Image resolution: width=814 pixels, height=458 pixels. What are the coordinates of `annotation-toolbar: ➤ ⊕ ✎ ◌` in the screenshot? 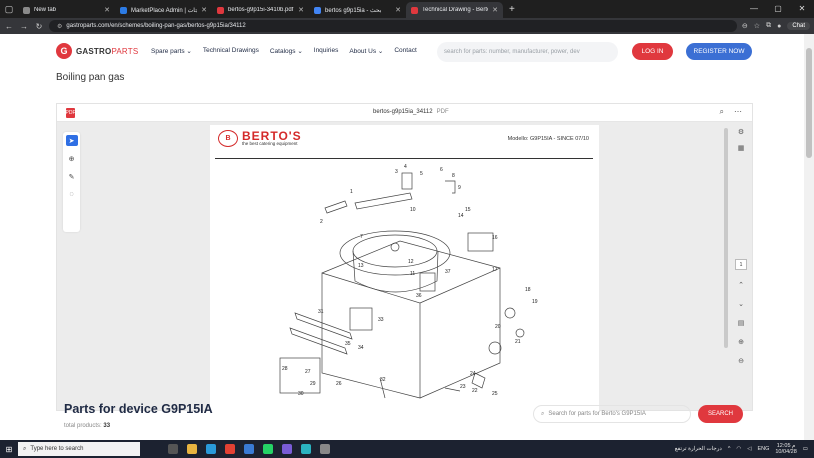 It's located at (71, 182).